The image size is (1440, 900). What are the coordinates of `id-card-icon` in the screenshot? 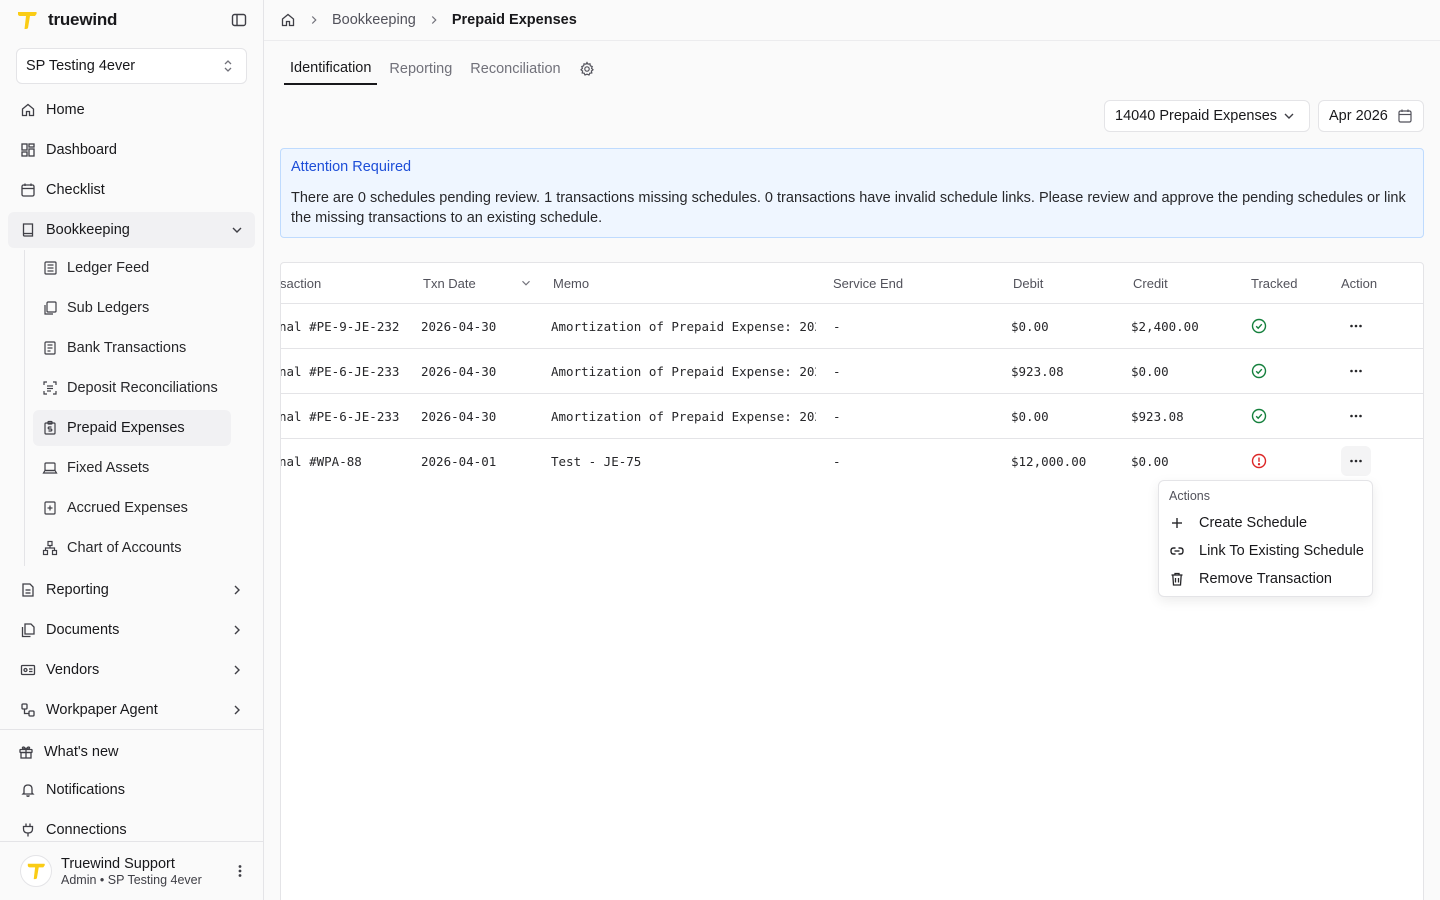 It's located at (28, 670).